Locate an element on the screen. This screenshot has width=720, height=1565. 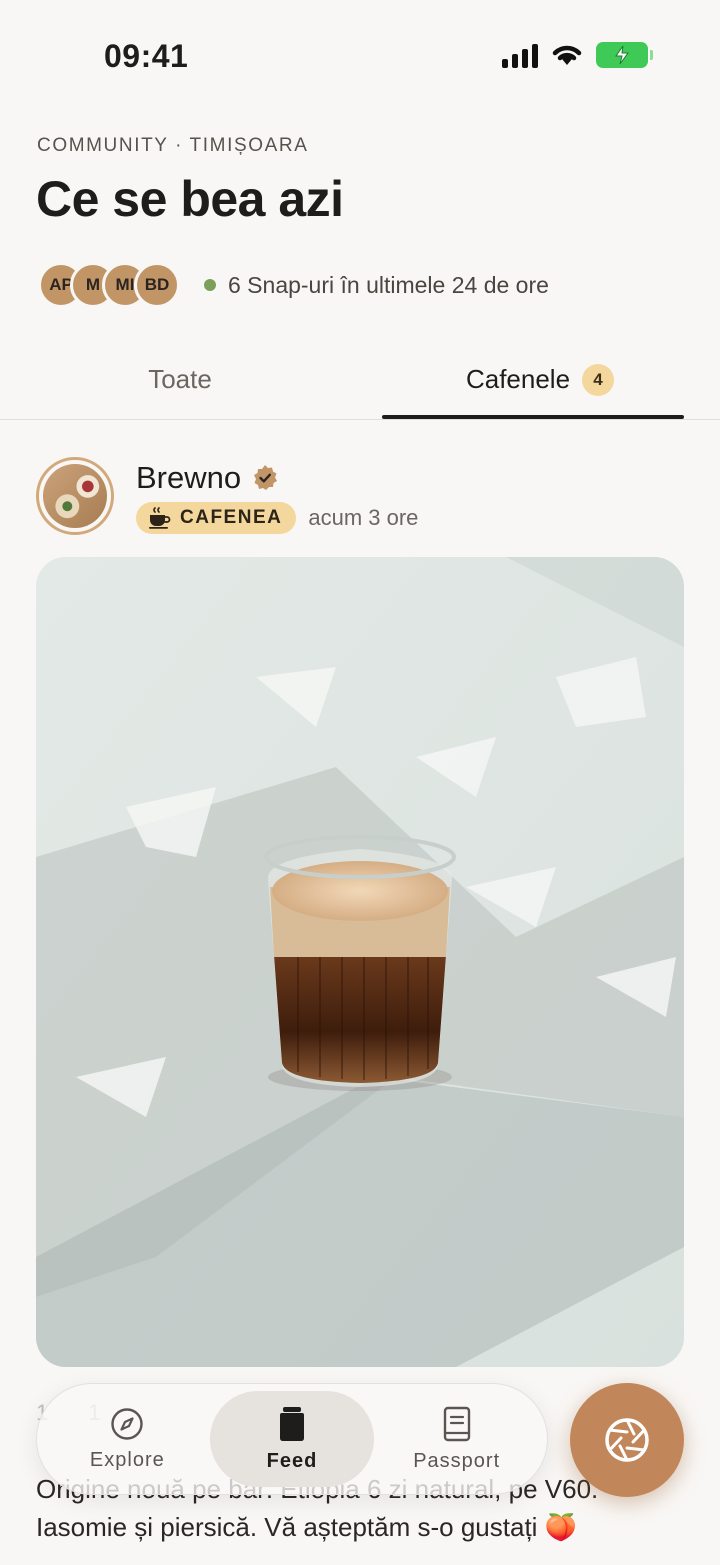
activity-summary: 6 Snap-uri în ultimele 24 de ore is located at coordinates (388, 284).